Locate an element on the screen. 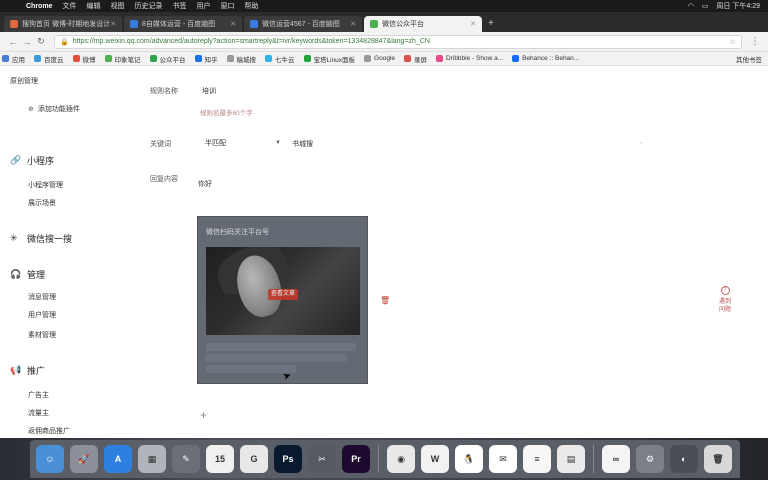  reload-icon: ↻ is located at coordinates (41, 41).